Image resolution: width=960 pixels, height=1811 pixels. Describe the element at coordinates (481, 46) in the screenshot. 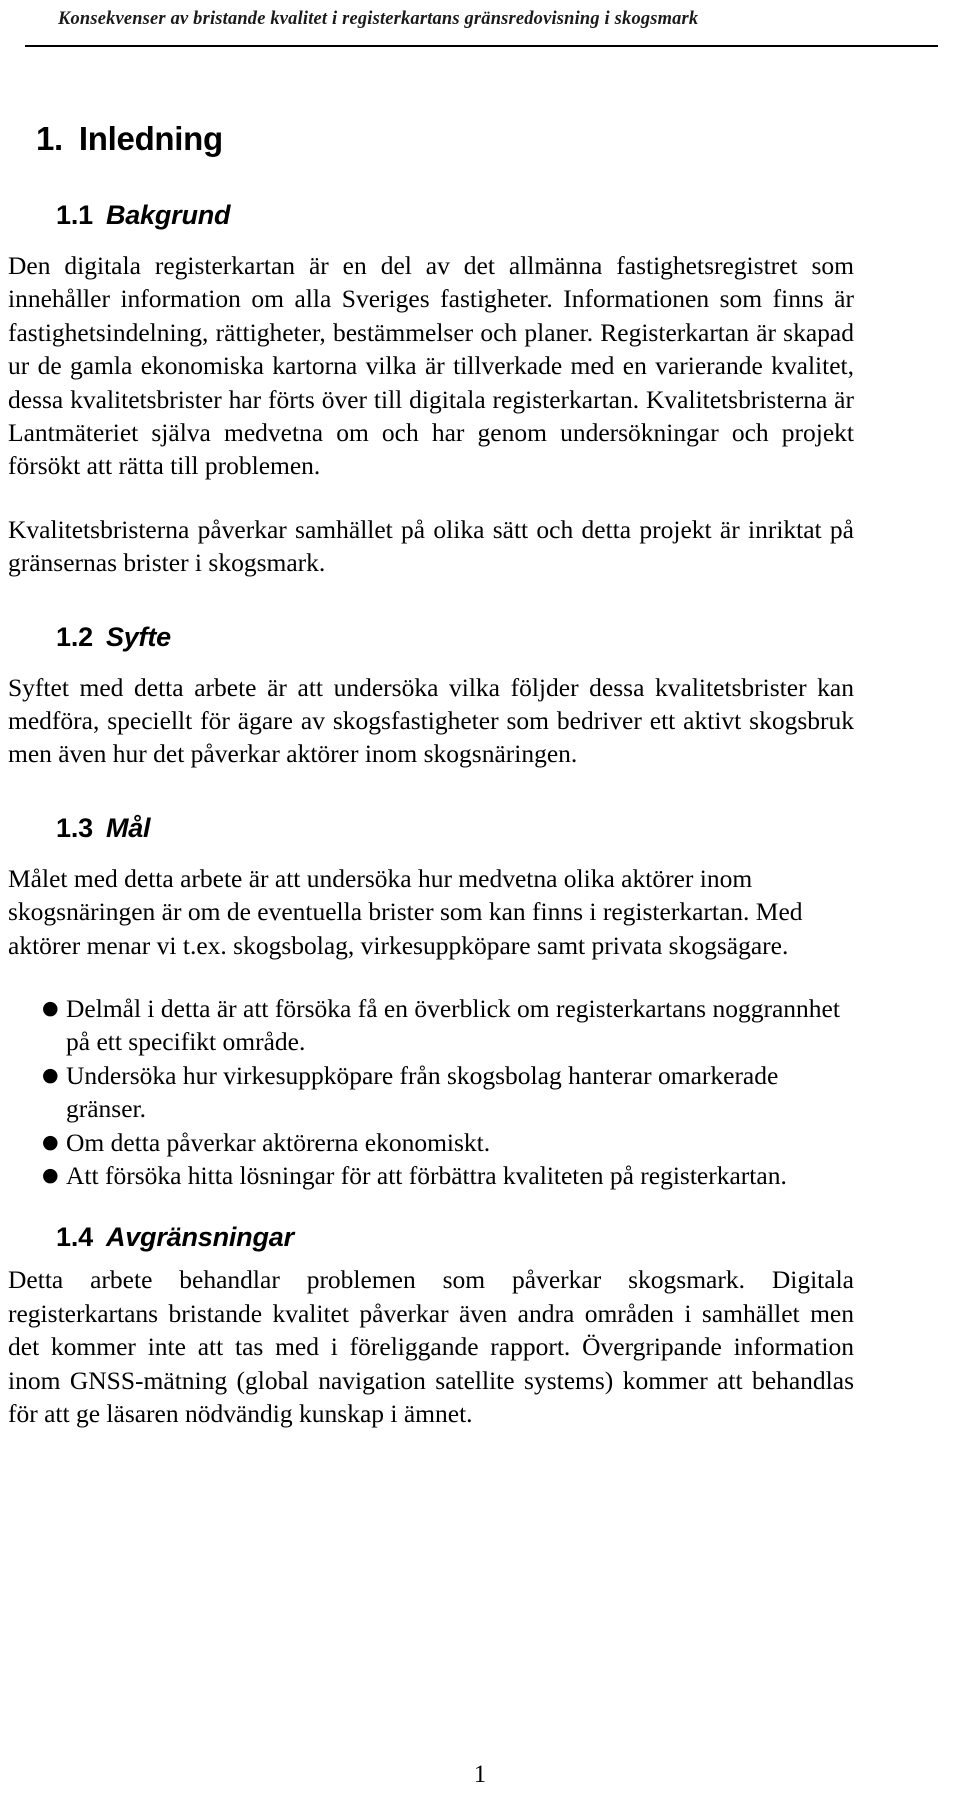

I see `header-divider` at that location.